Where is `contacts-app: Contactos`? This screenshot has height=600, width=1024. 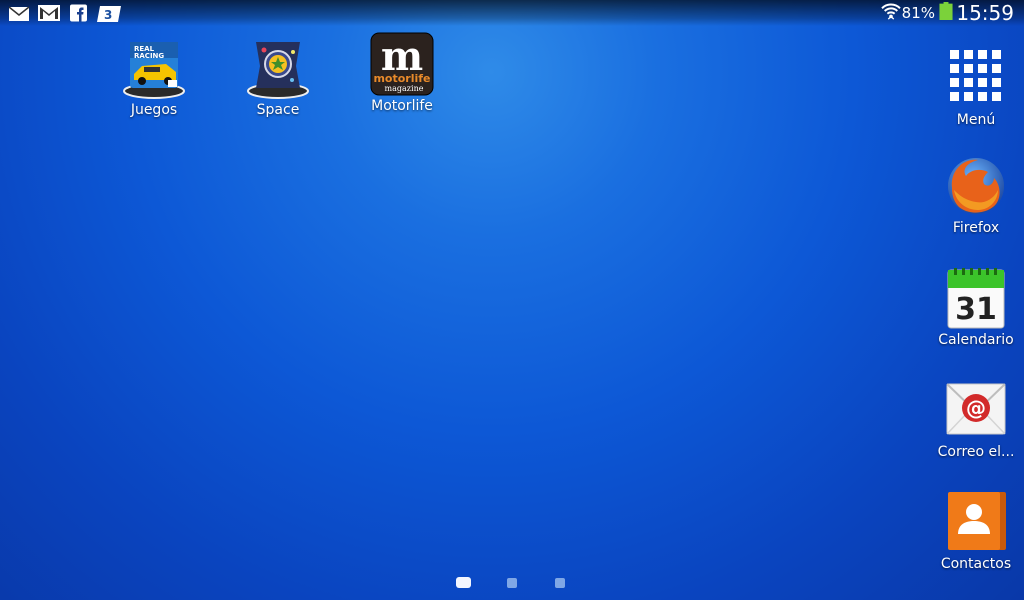
contacts-app: Contactos is located at coordinates (975, 531).